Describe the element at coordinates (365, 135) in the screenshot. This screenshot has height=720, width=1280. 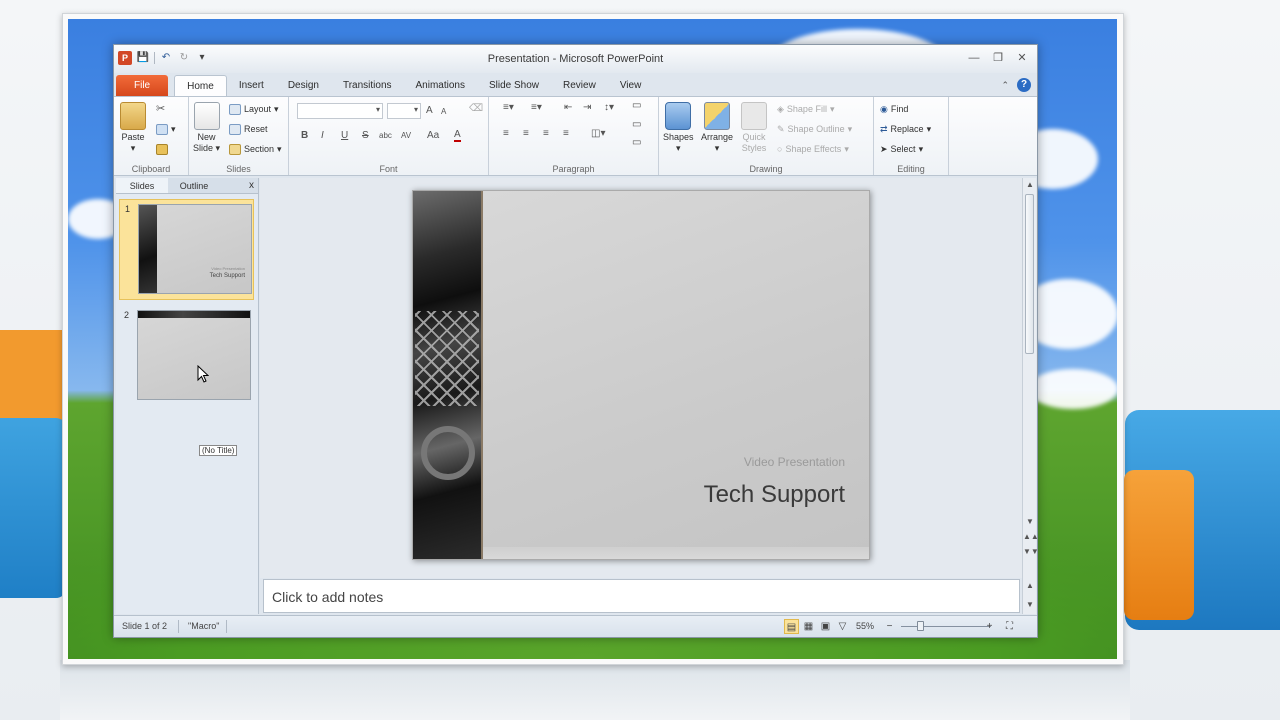
I see `strikethrough-button: S` at that location.